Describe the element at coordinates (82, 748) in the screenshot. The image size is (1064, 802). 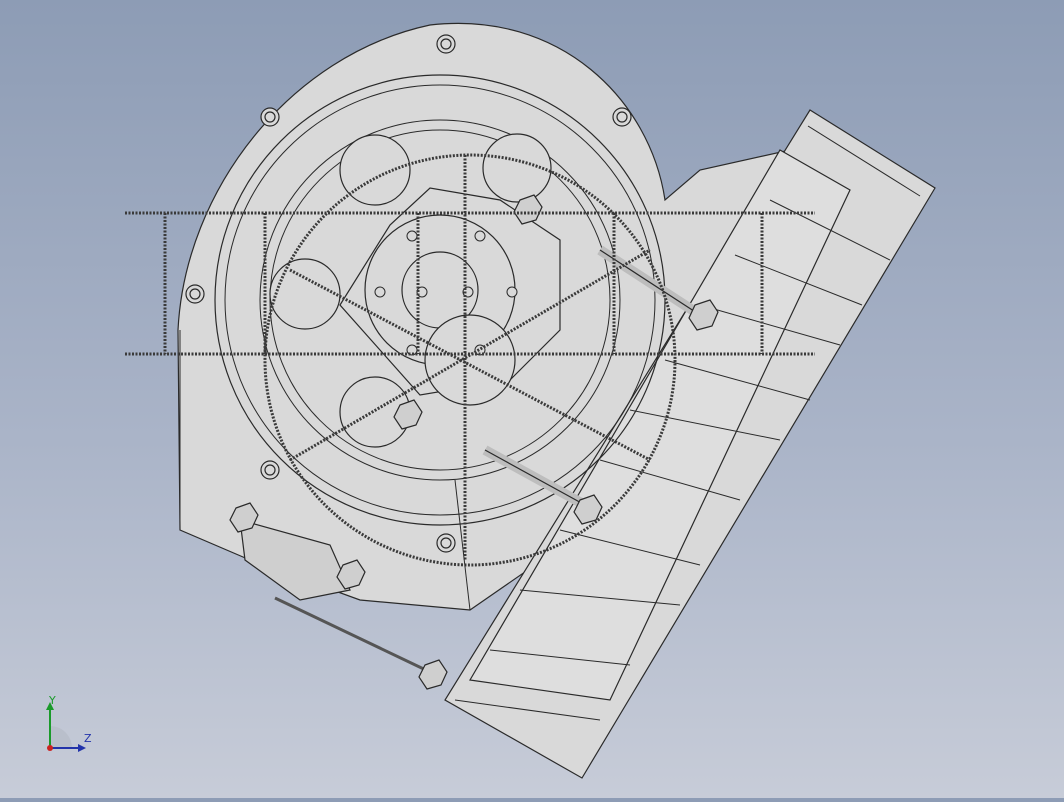
I see `z-axis-arrow` at that location.